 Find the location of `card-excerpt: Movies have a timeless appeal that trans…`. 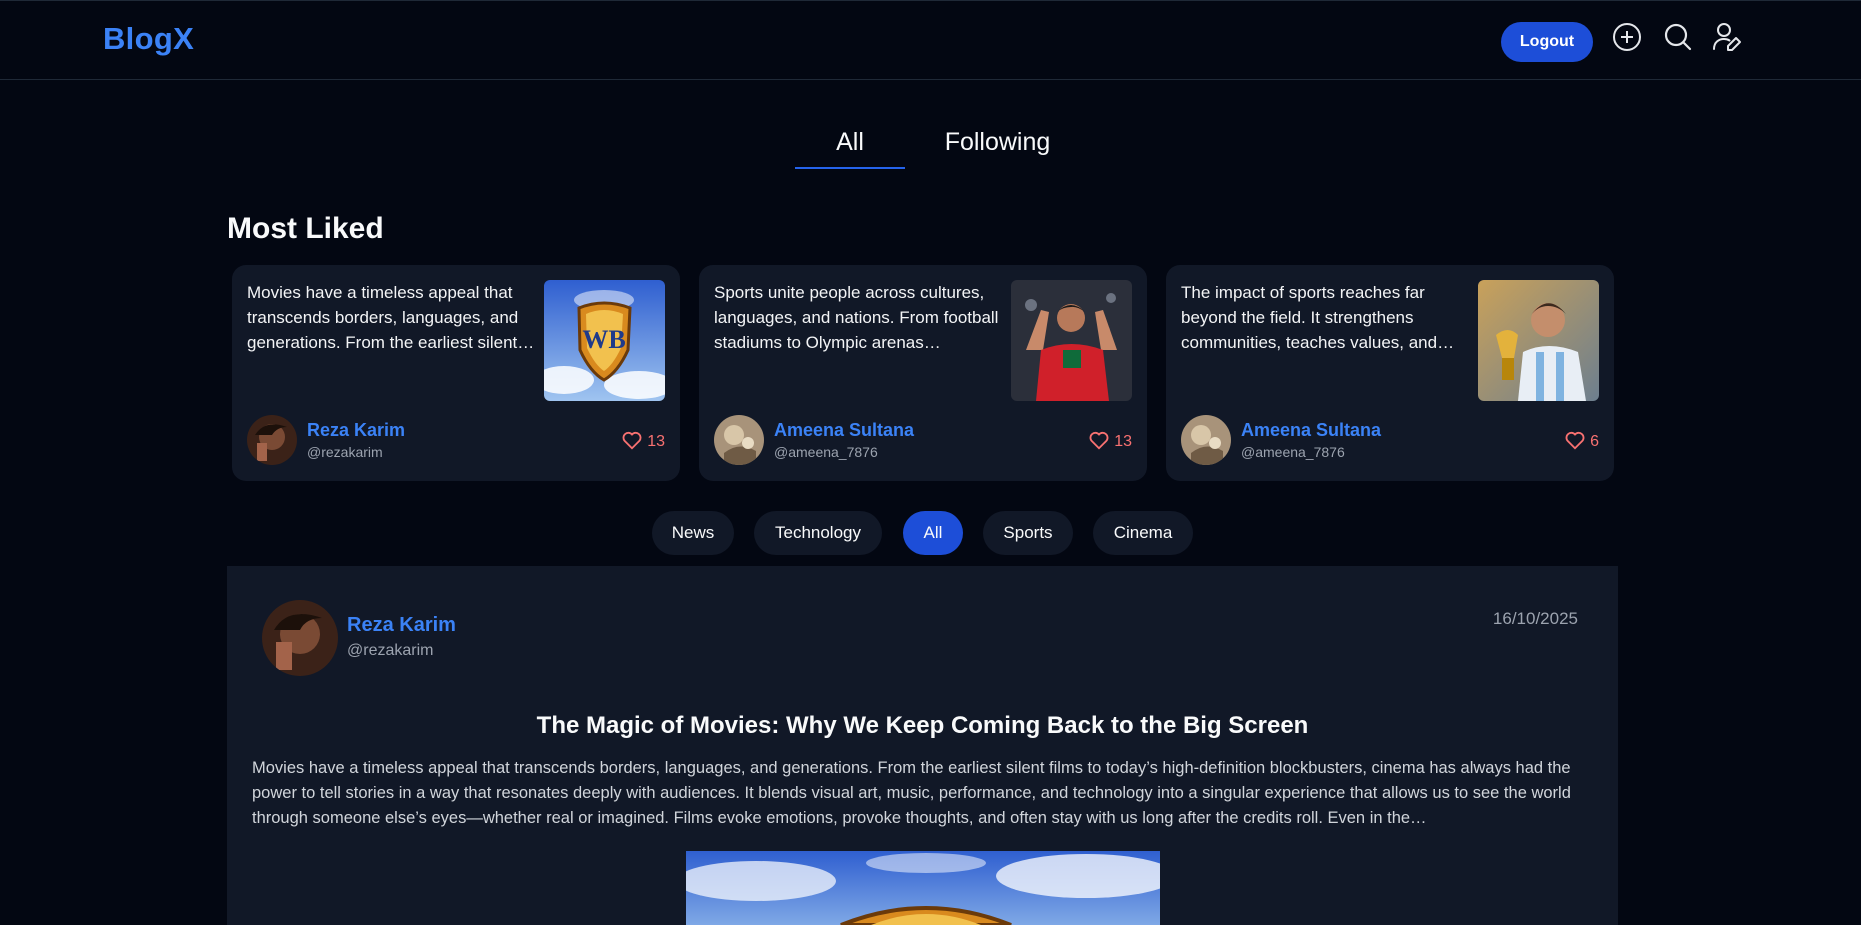

card-excerpt: Movies have a timeless appeal that trans… is located at coordinates (391, 317).